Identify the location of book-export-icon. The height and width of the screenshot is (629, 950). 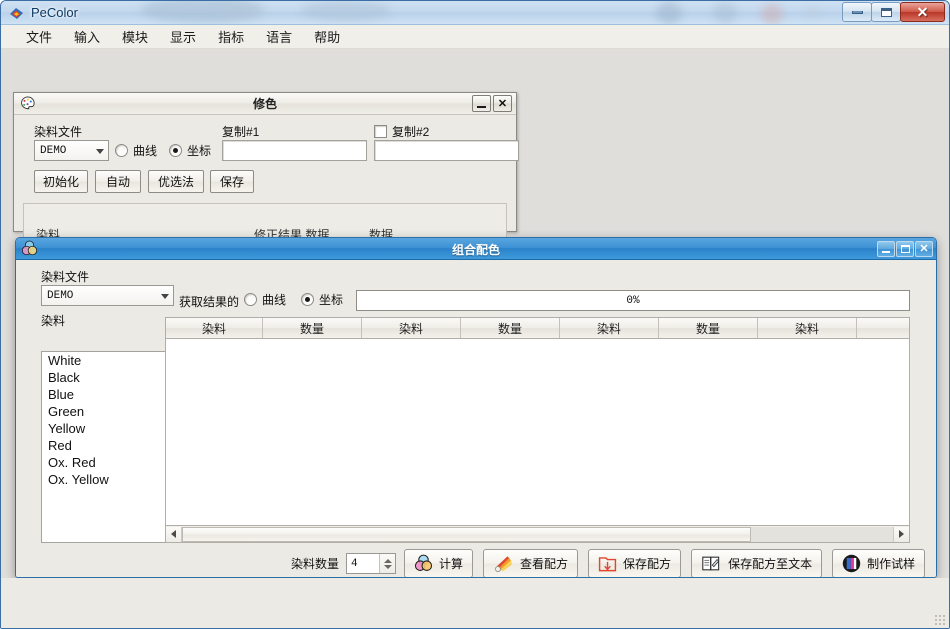
(711, 563).